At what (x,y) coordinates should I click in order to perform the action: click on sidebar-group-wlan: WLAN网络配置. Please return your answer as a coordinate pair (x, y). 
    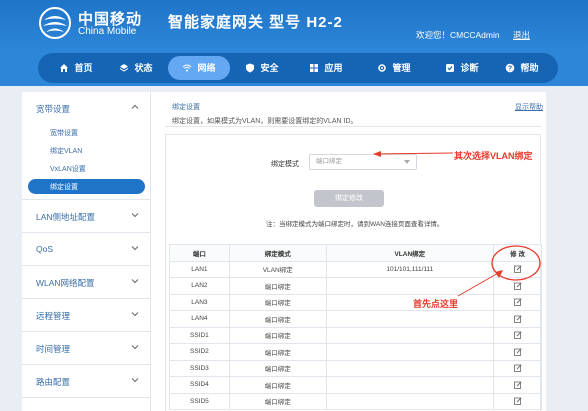
    Looking at the image, I should click on (86, 282).